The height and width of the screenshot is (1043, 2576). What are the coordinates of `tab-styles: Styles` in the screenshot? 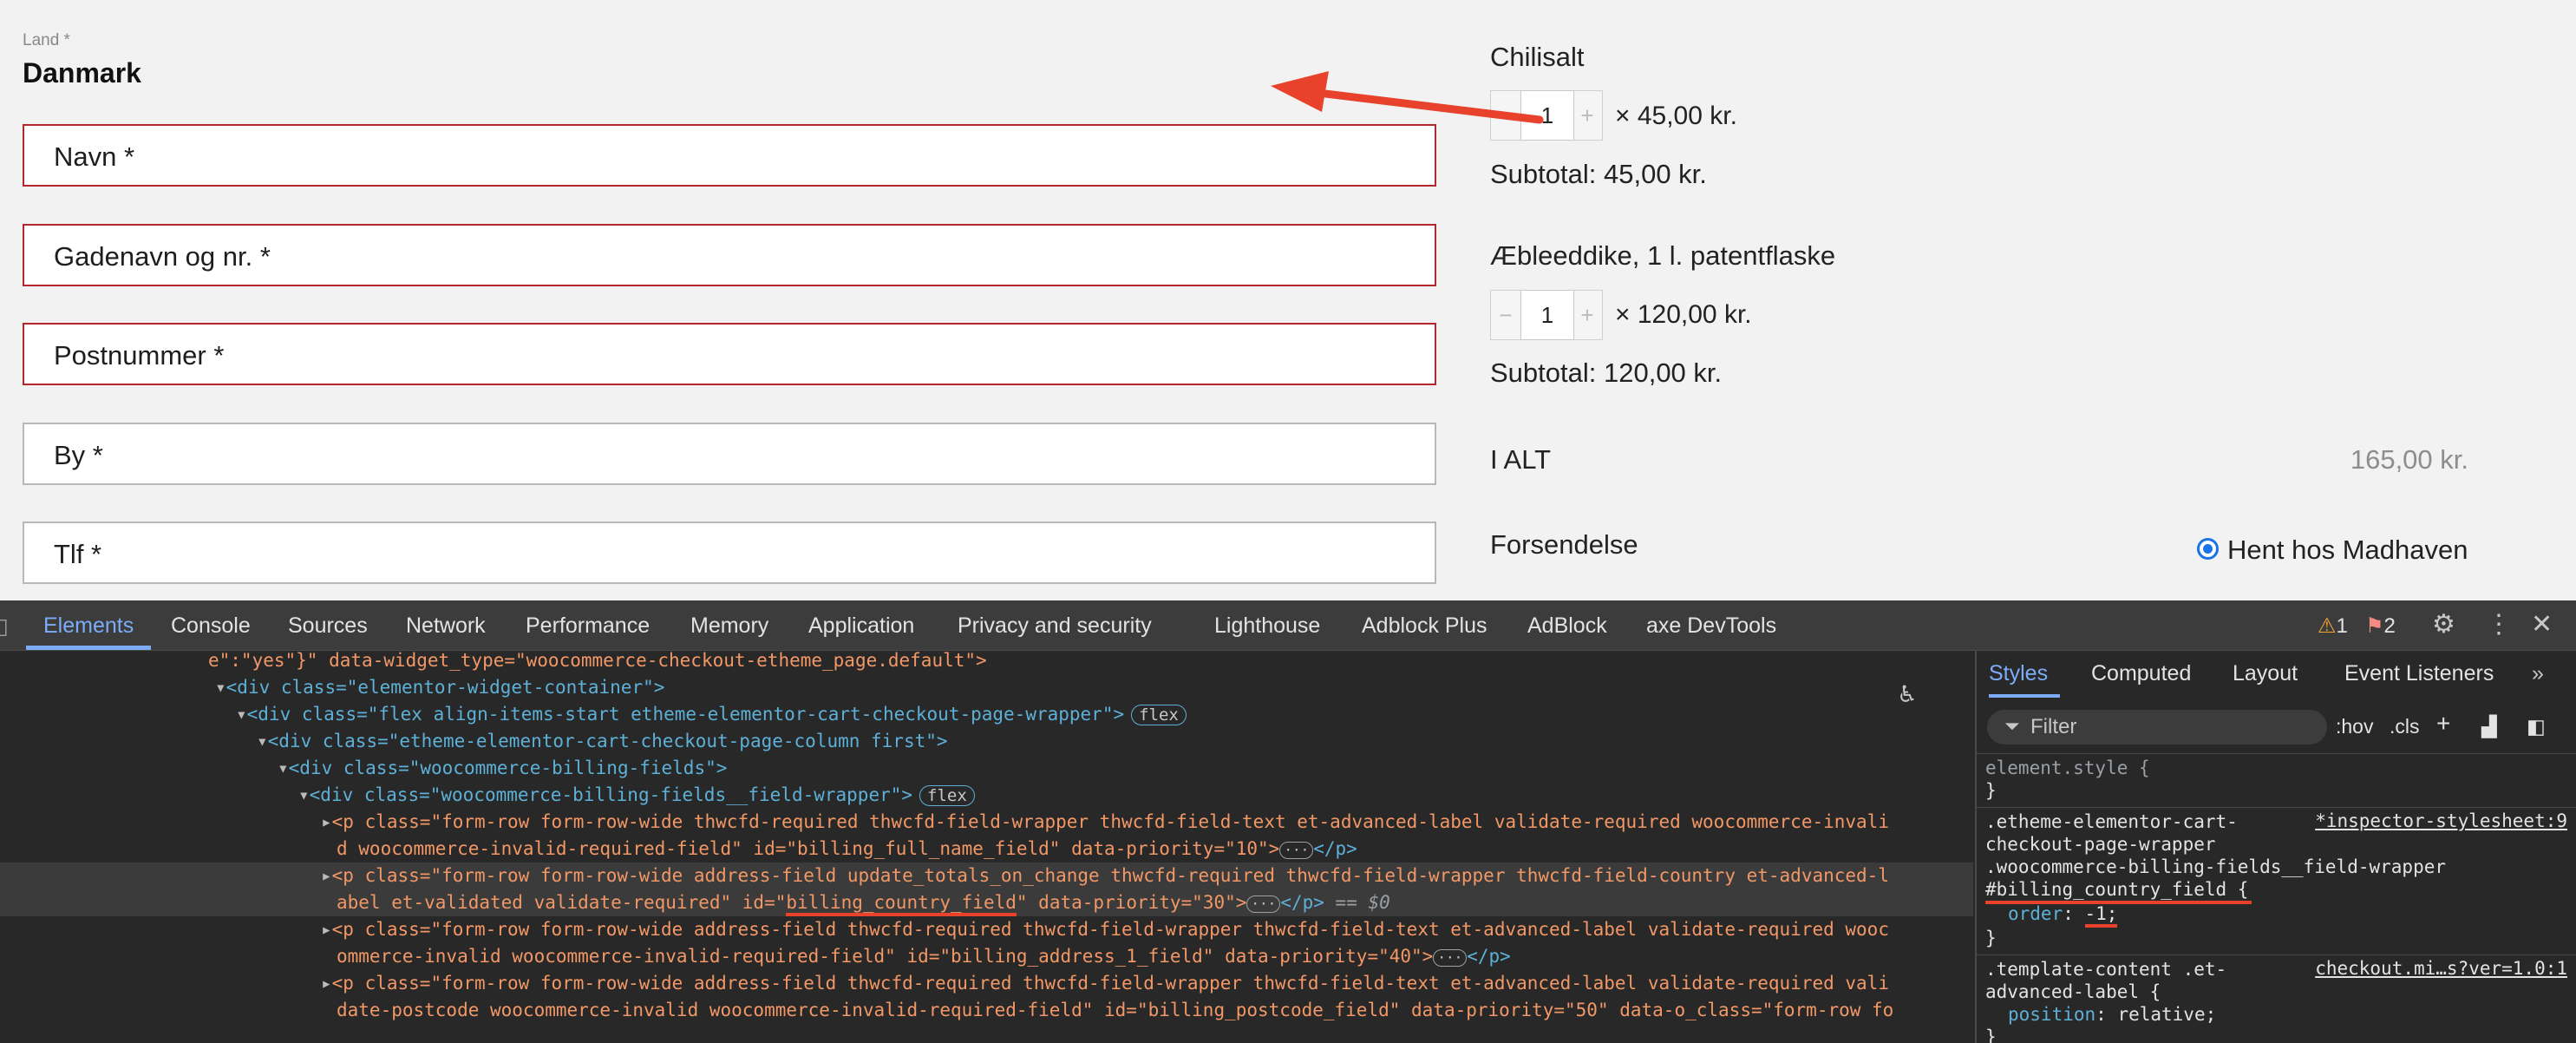 It's located at (2018, 673).